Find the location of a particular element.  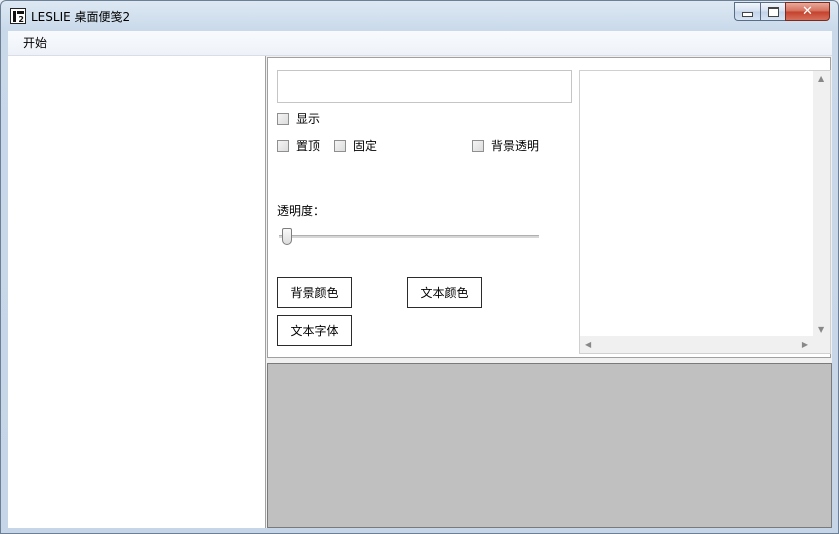

topmost-checkbox: 置顶 is located at coordinates (298, 145).